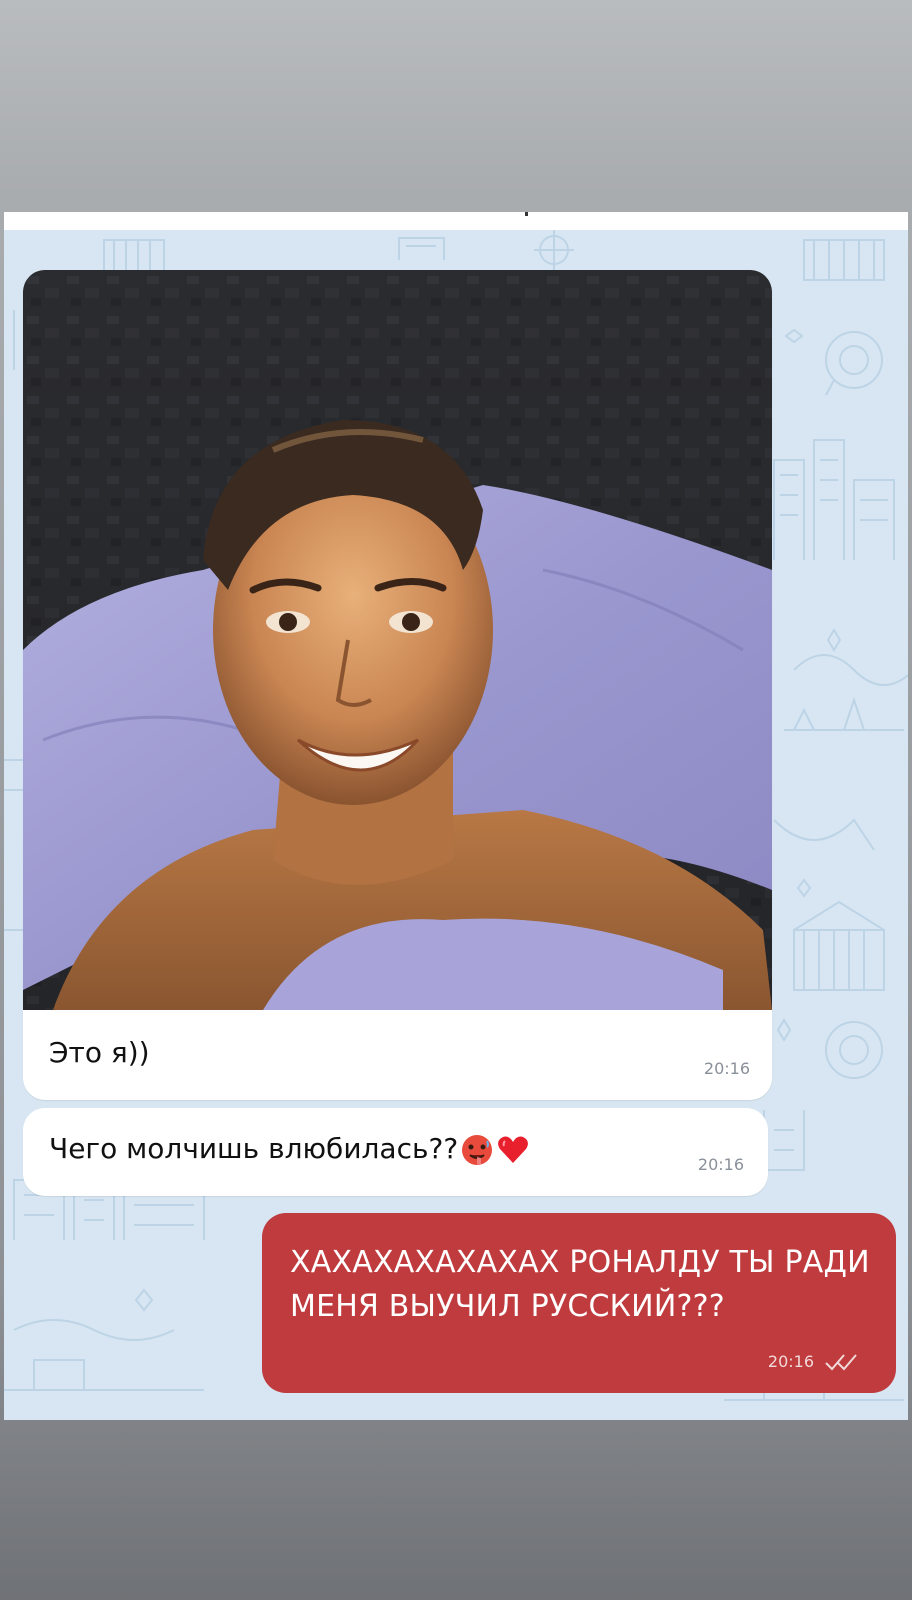  I want to click on photo-caption-row: Это я)) 20:16, so click(397, 1055).